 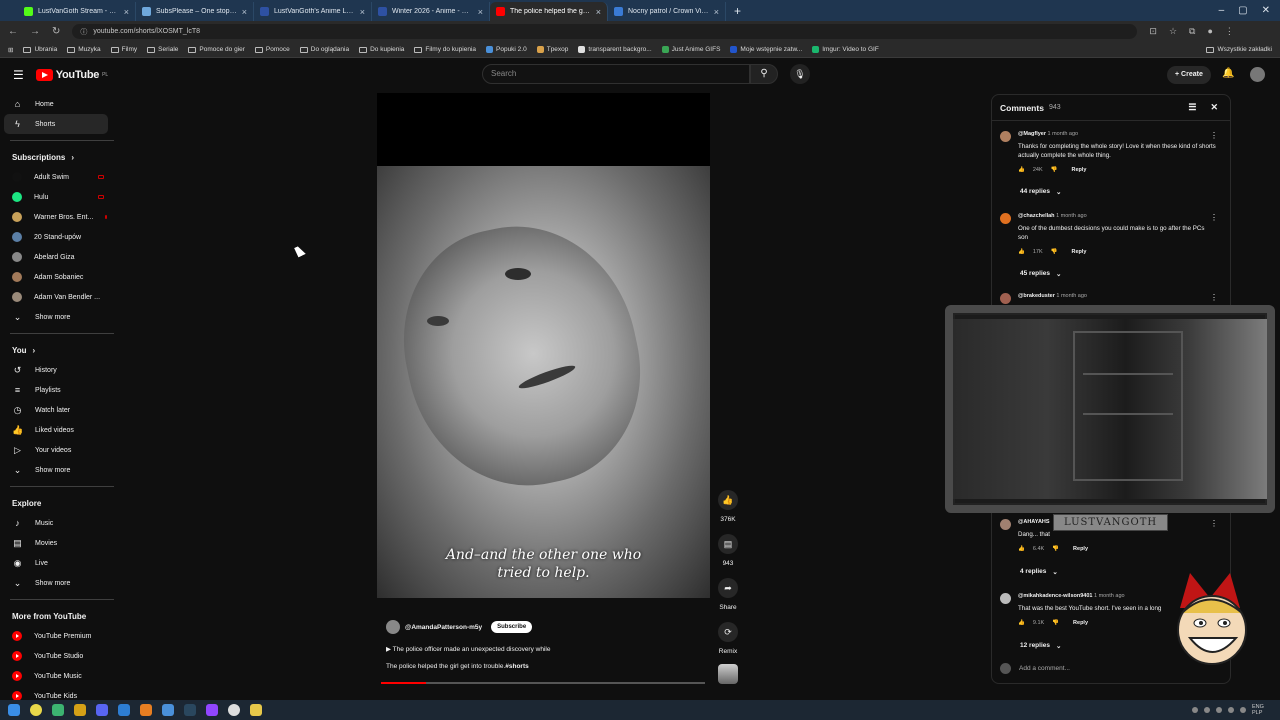 I want to click on wifi-icon, so click(x=1231, y=710).